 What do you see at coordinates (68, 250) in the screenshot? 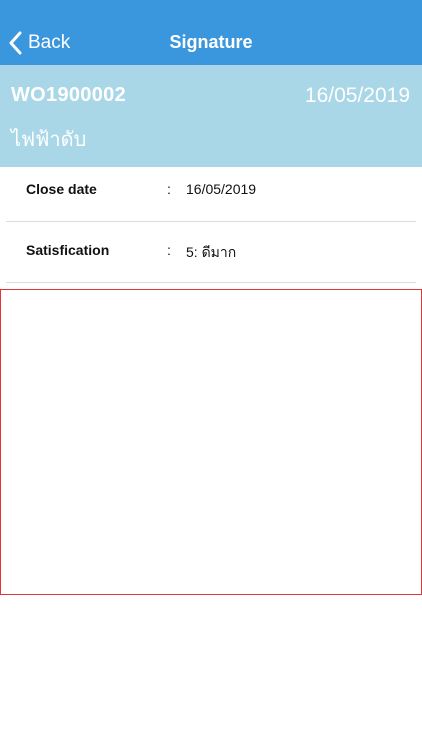
I see `satisfaction-label: Satisfication` at bounding box center [68, 250].